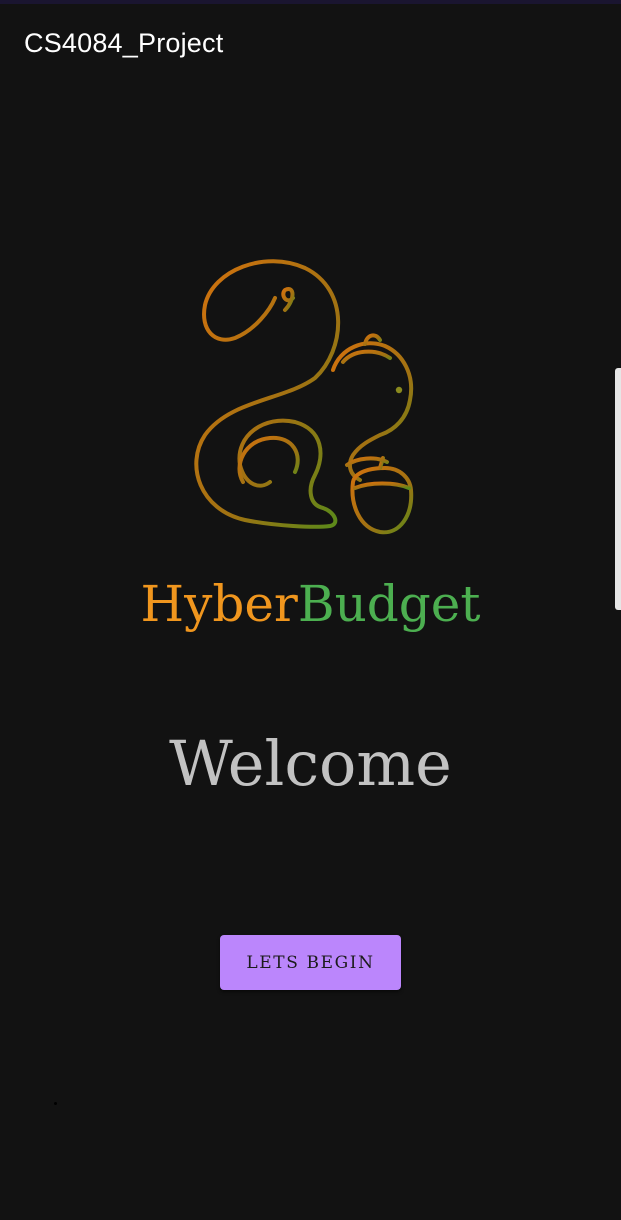 This screenshot has height=1220, width=621. What do you see at coordinates (304, 397) in the screenshot?
I see `squirrel-icon` at bounding box center [304, 397].